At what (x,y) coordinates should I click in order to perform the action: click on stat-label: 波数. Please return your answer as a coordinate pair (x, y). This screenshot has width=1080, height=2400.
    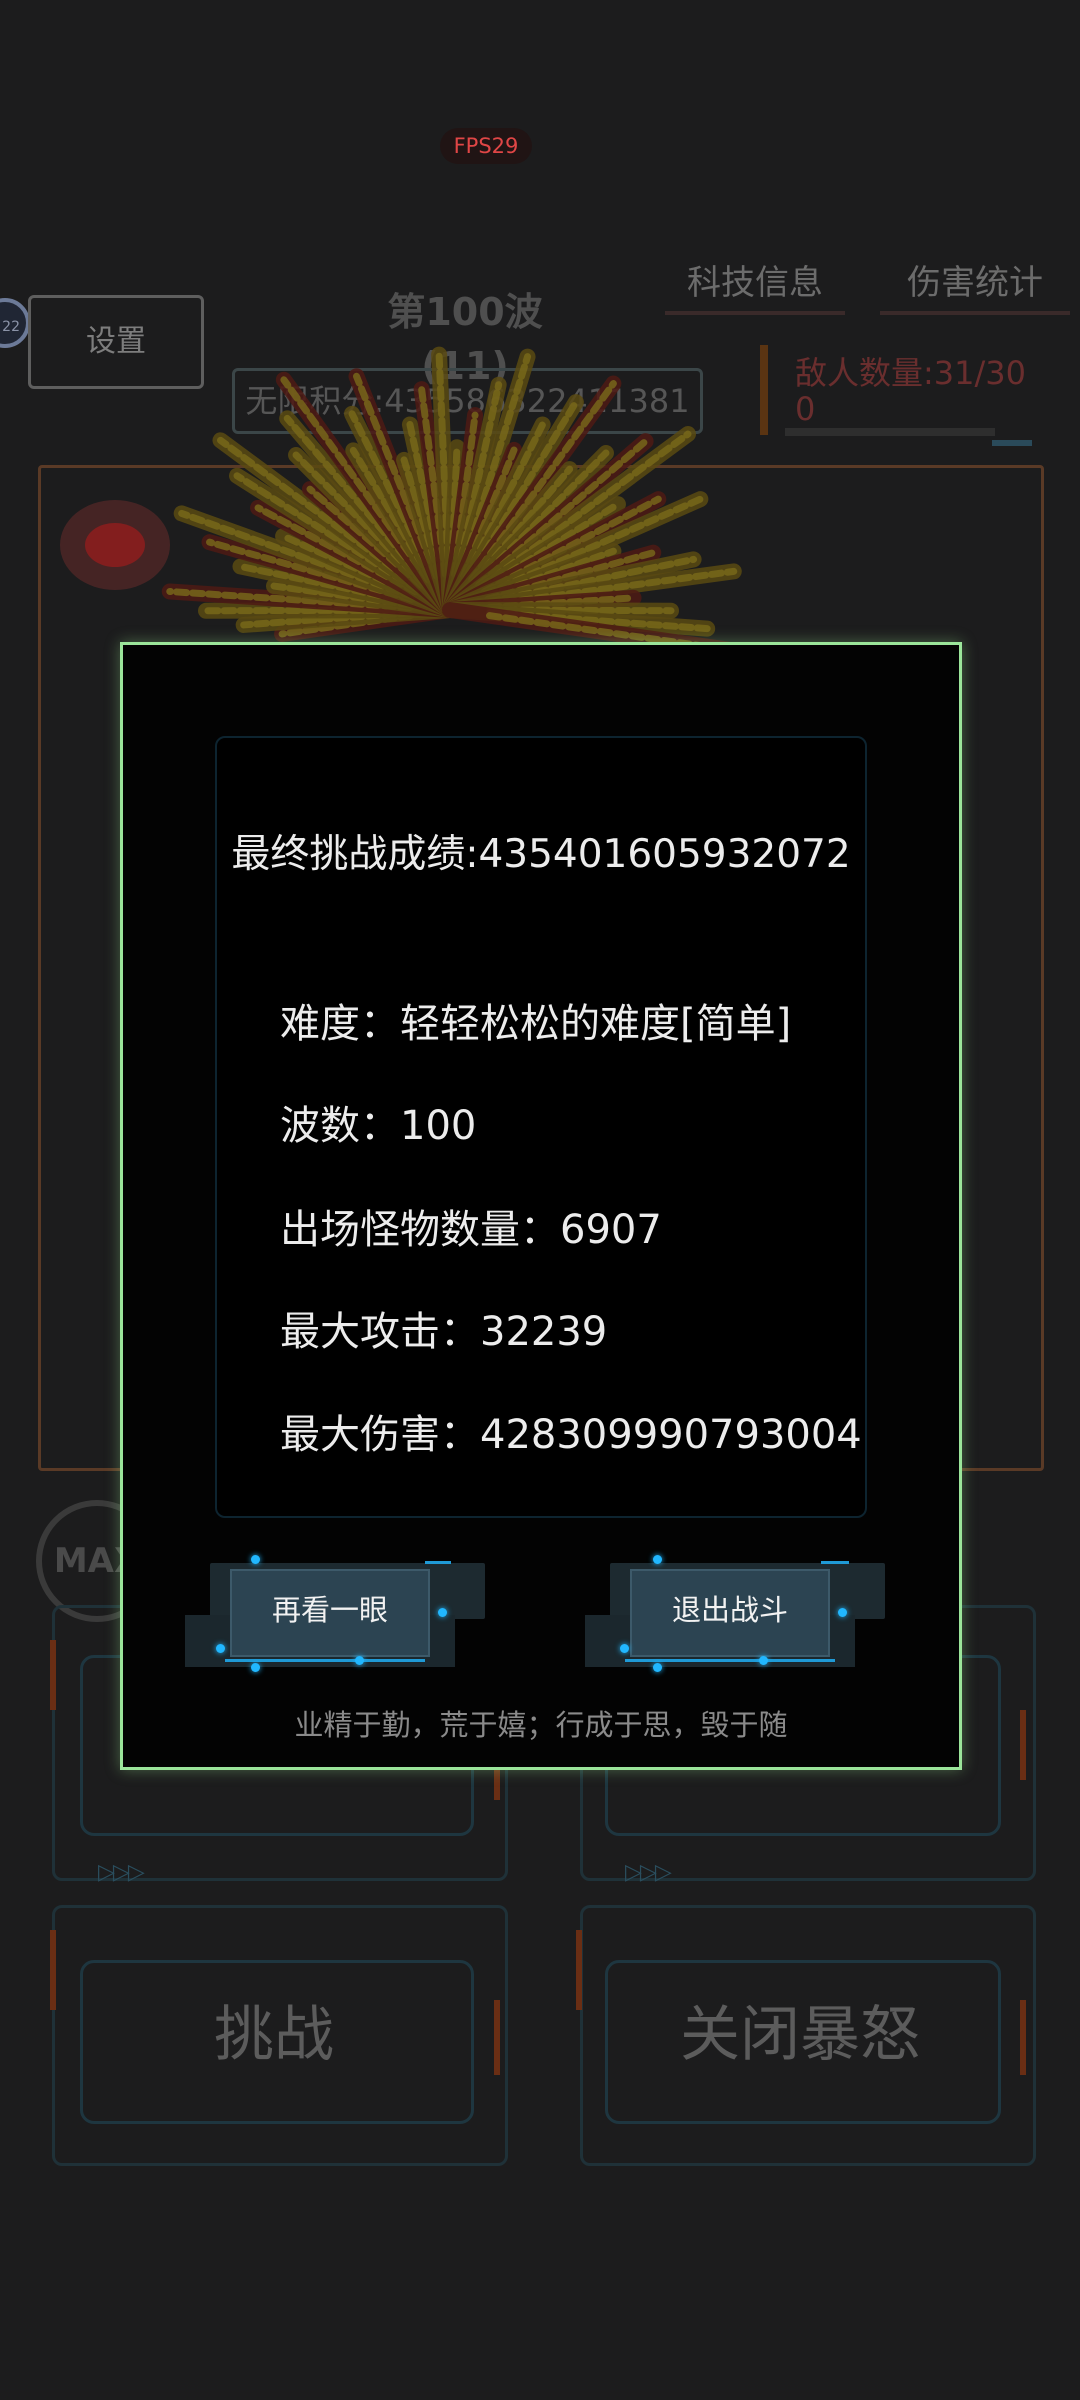
    Looking at the image, I should click on (320, 1126).